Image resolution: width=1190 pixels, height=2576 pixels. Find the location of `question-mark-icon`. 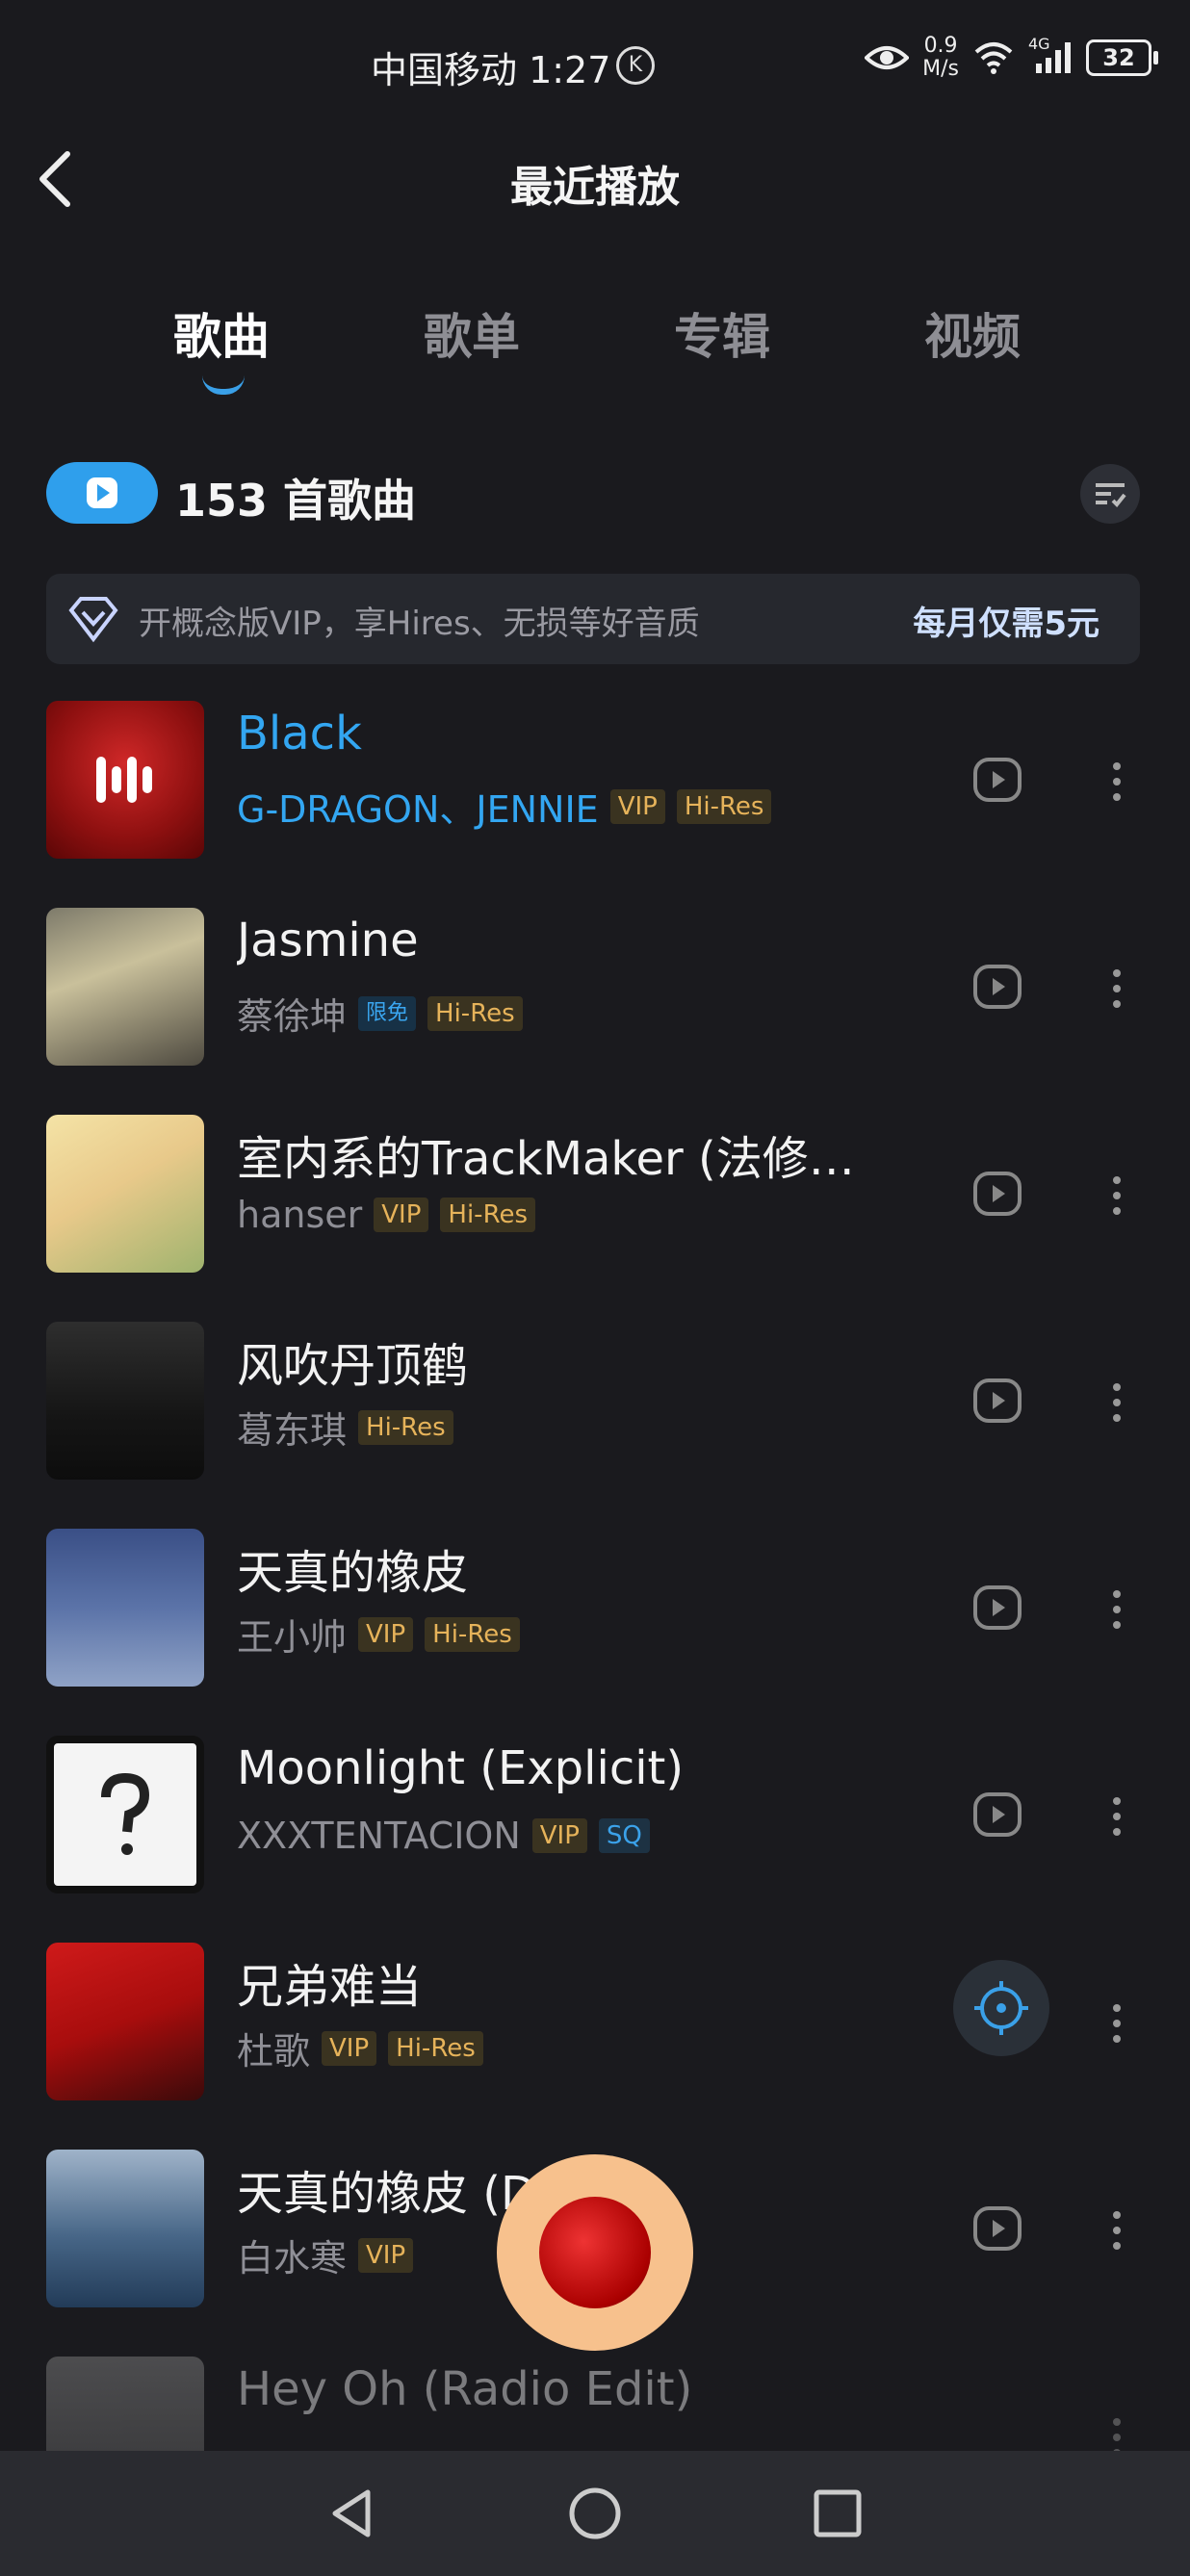

question-mark-icon is located at coordinates (126, 1814).